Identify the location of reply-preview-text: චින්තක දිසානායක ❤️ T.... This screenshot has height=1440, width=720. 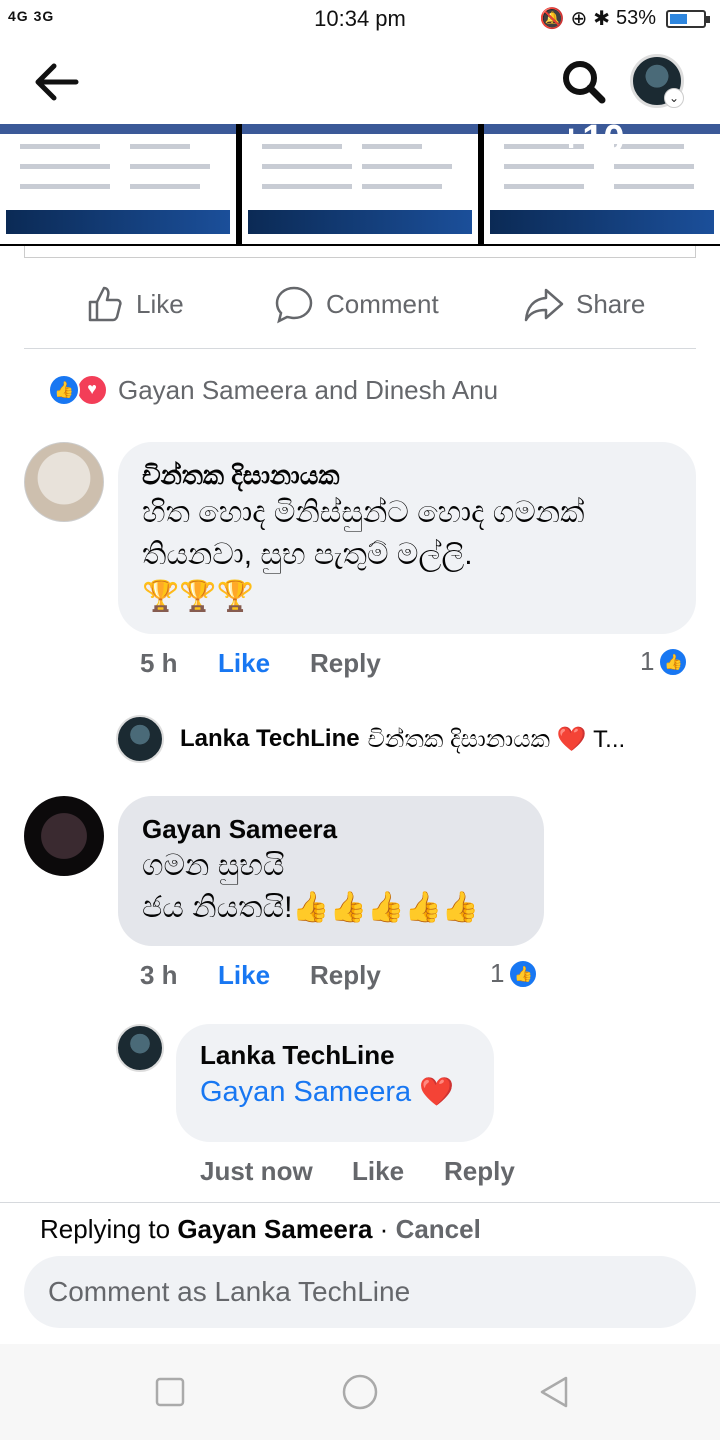
(496, 739).